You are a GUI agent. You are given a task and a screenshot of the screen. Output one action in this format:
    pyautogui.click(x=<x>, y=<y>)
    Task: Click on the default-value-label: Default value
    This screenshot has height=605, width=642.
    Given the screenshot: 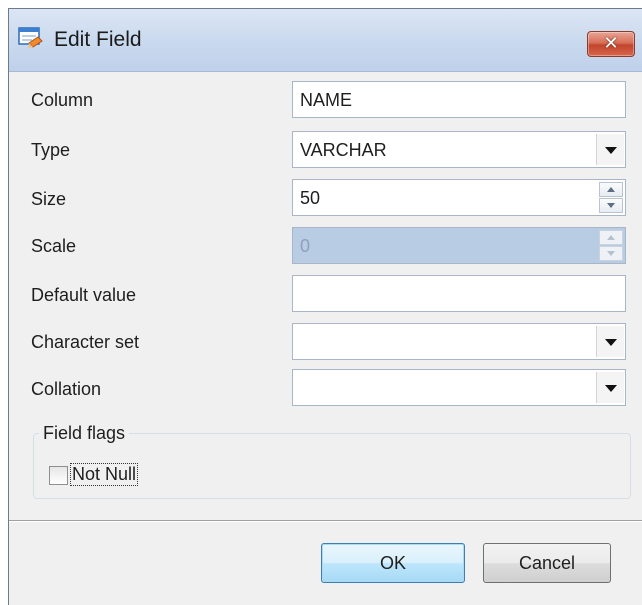 What is the action you would take?
    pyautogui.click(x=84, y=295)
    